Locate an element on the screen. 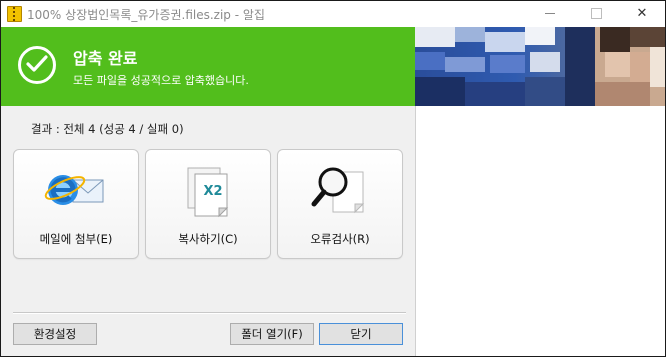 The width and height of the screenshot is (666, 357). maximize-icon is located at coordinates (596, 13).